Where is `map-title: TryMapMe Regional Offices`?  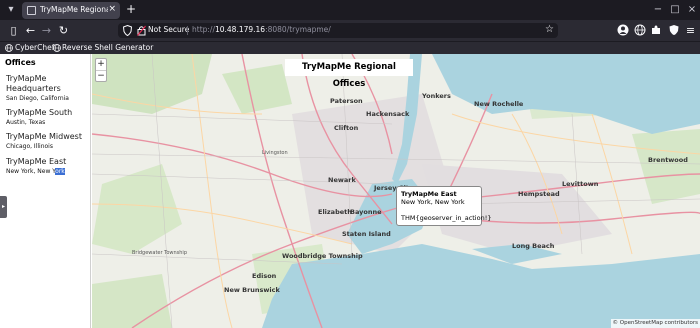 map-title: TryMapMe Regional Offices is located at coordinates (349, 74).